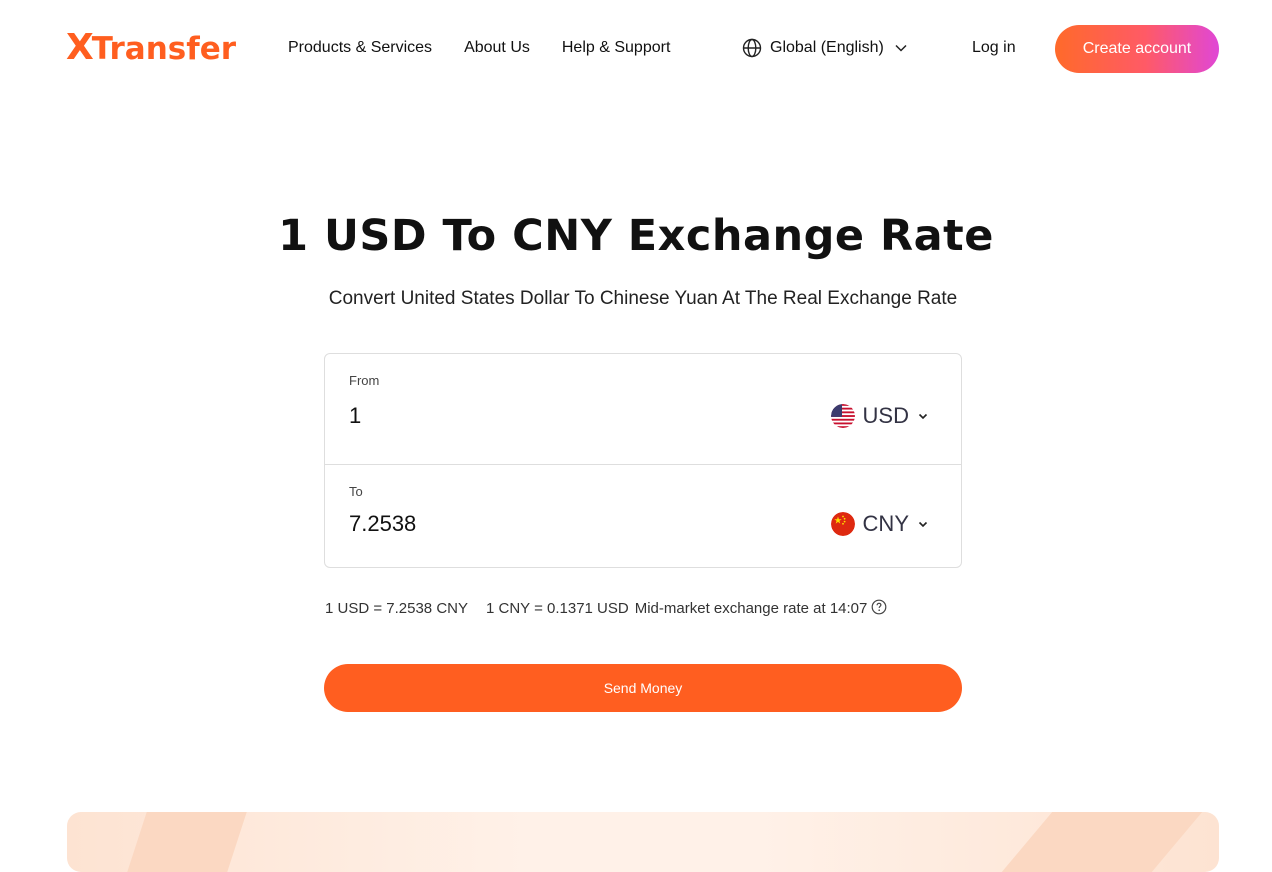  Describe the element at coordinates (356, 491) in the screenshot. I see `to-label: To` at that location.